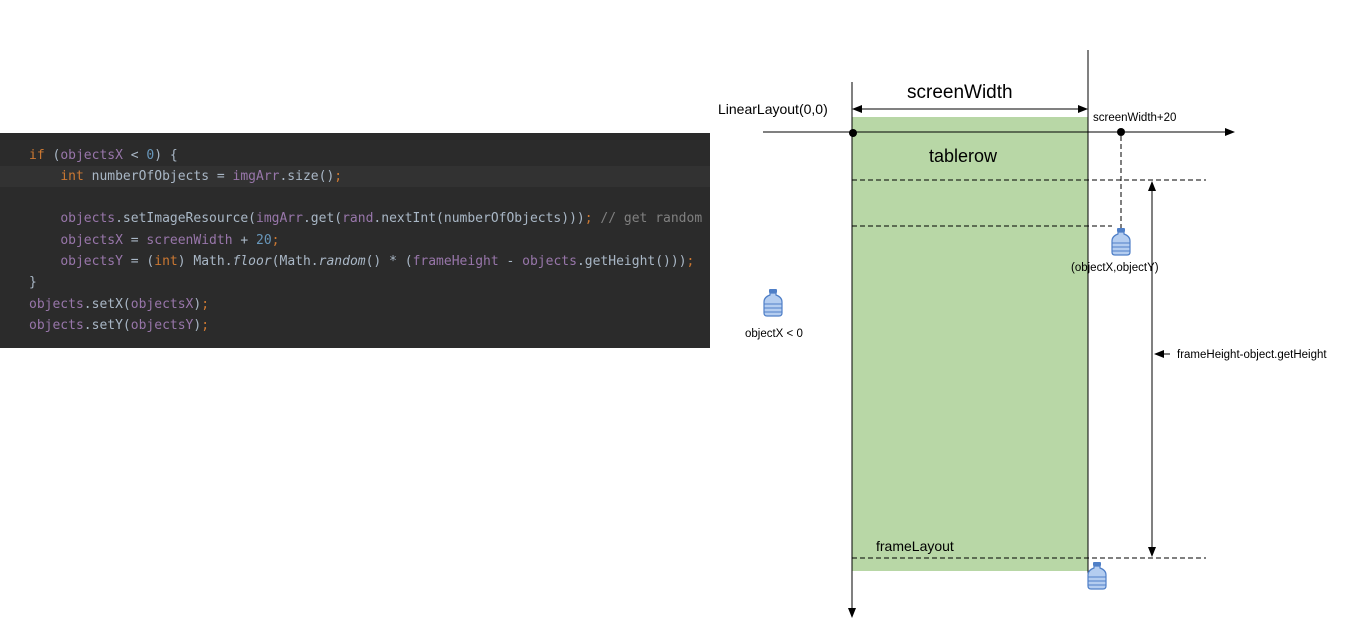  Describe the element at coordinates (773, 109) in the screenshot. I see `origin-label: LinearLayout(0,0)` at that location.